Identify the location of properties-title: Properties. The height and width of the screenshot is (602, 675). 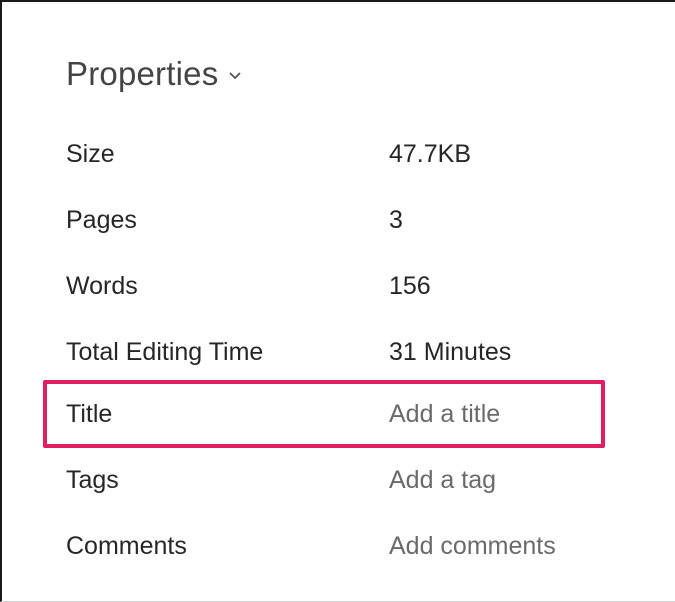
(142, 73).